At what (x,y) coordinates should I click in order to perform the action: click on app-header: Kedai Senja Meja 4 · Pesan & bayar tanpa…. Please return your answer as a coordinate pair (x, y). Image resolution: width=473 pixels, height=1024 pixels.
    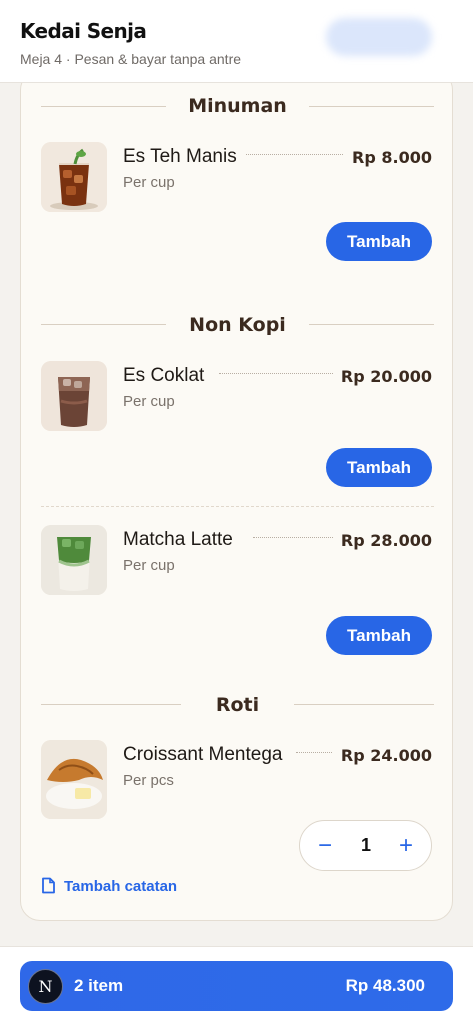
    Looking at the image, I should click on (236, 41).